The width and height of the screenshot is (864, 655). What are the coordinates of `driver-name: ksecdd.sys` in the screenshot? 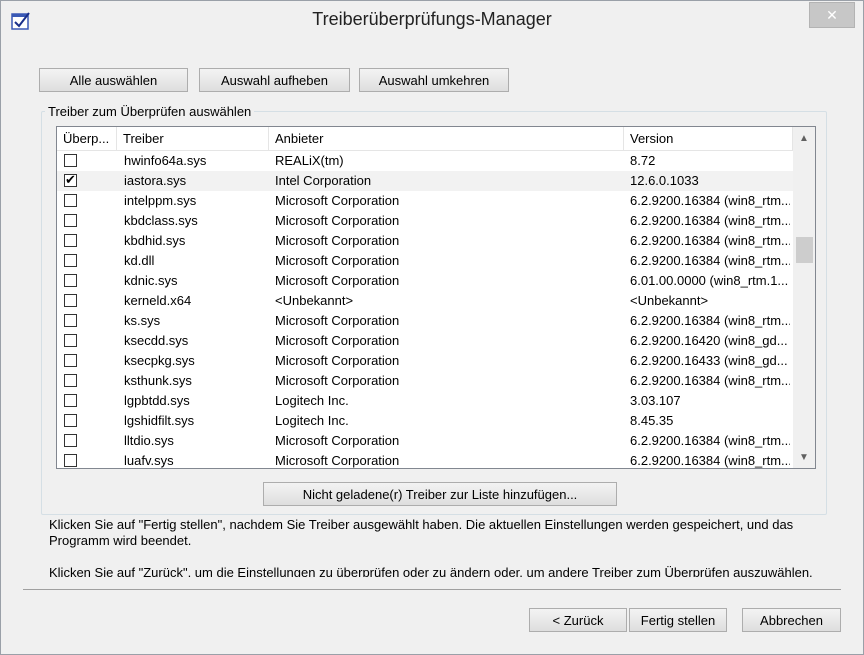 It's located at (156, 340).